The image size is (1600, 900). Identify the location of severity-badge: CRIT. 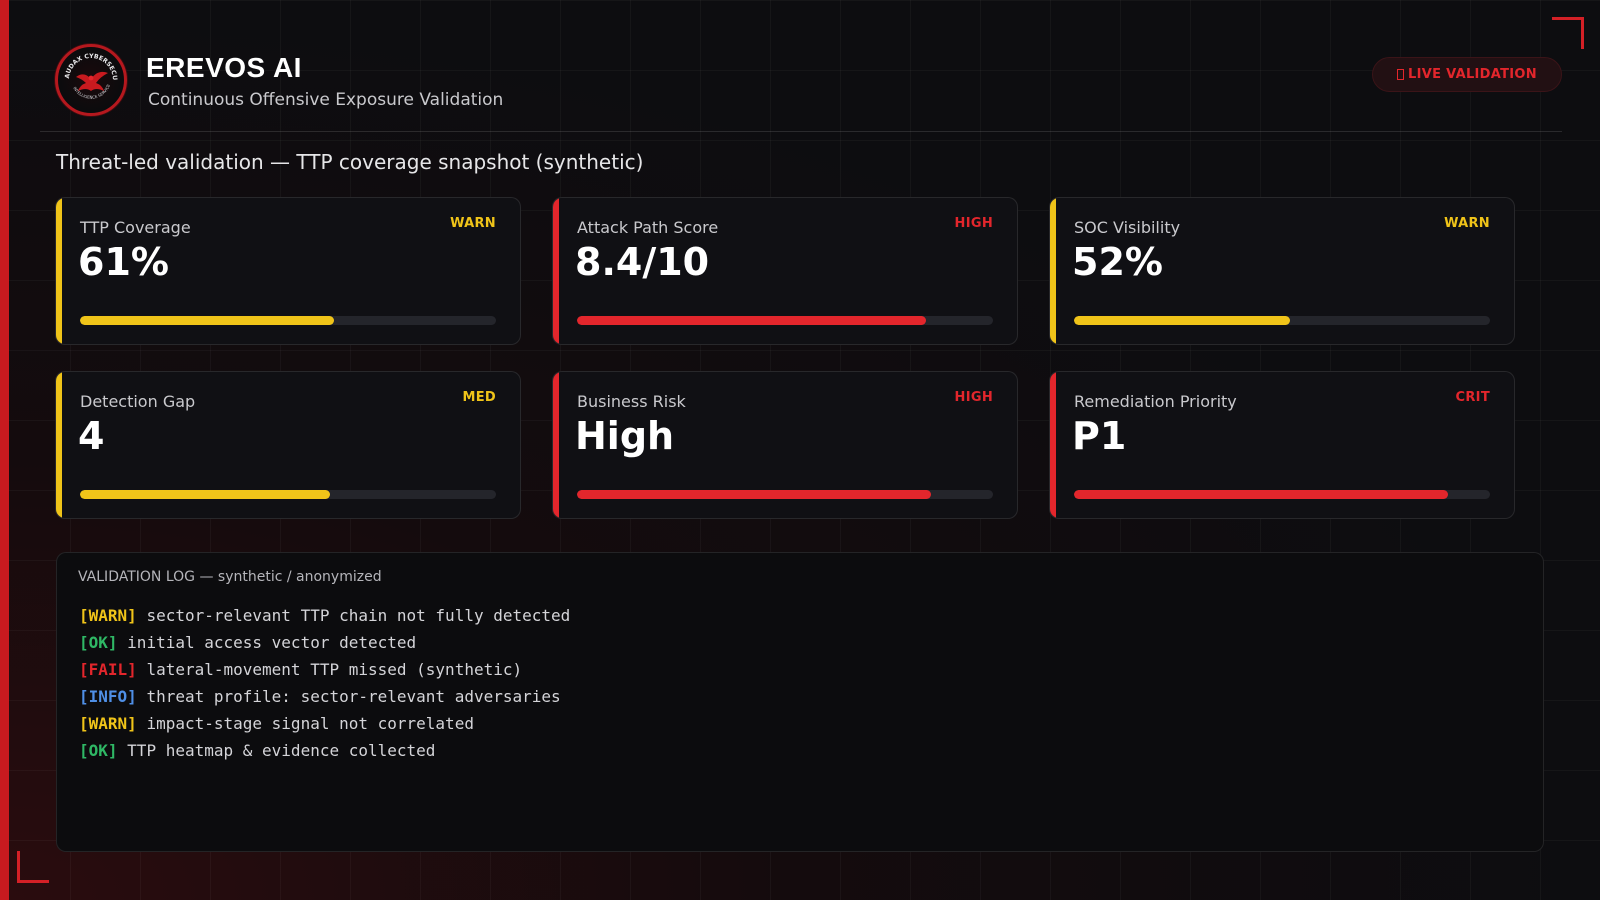
(1472, 397).